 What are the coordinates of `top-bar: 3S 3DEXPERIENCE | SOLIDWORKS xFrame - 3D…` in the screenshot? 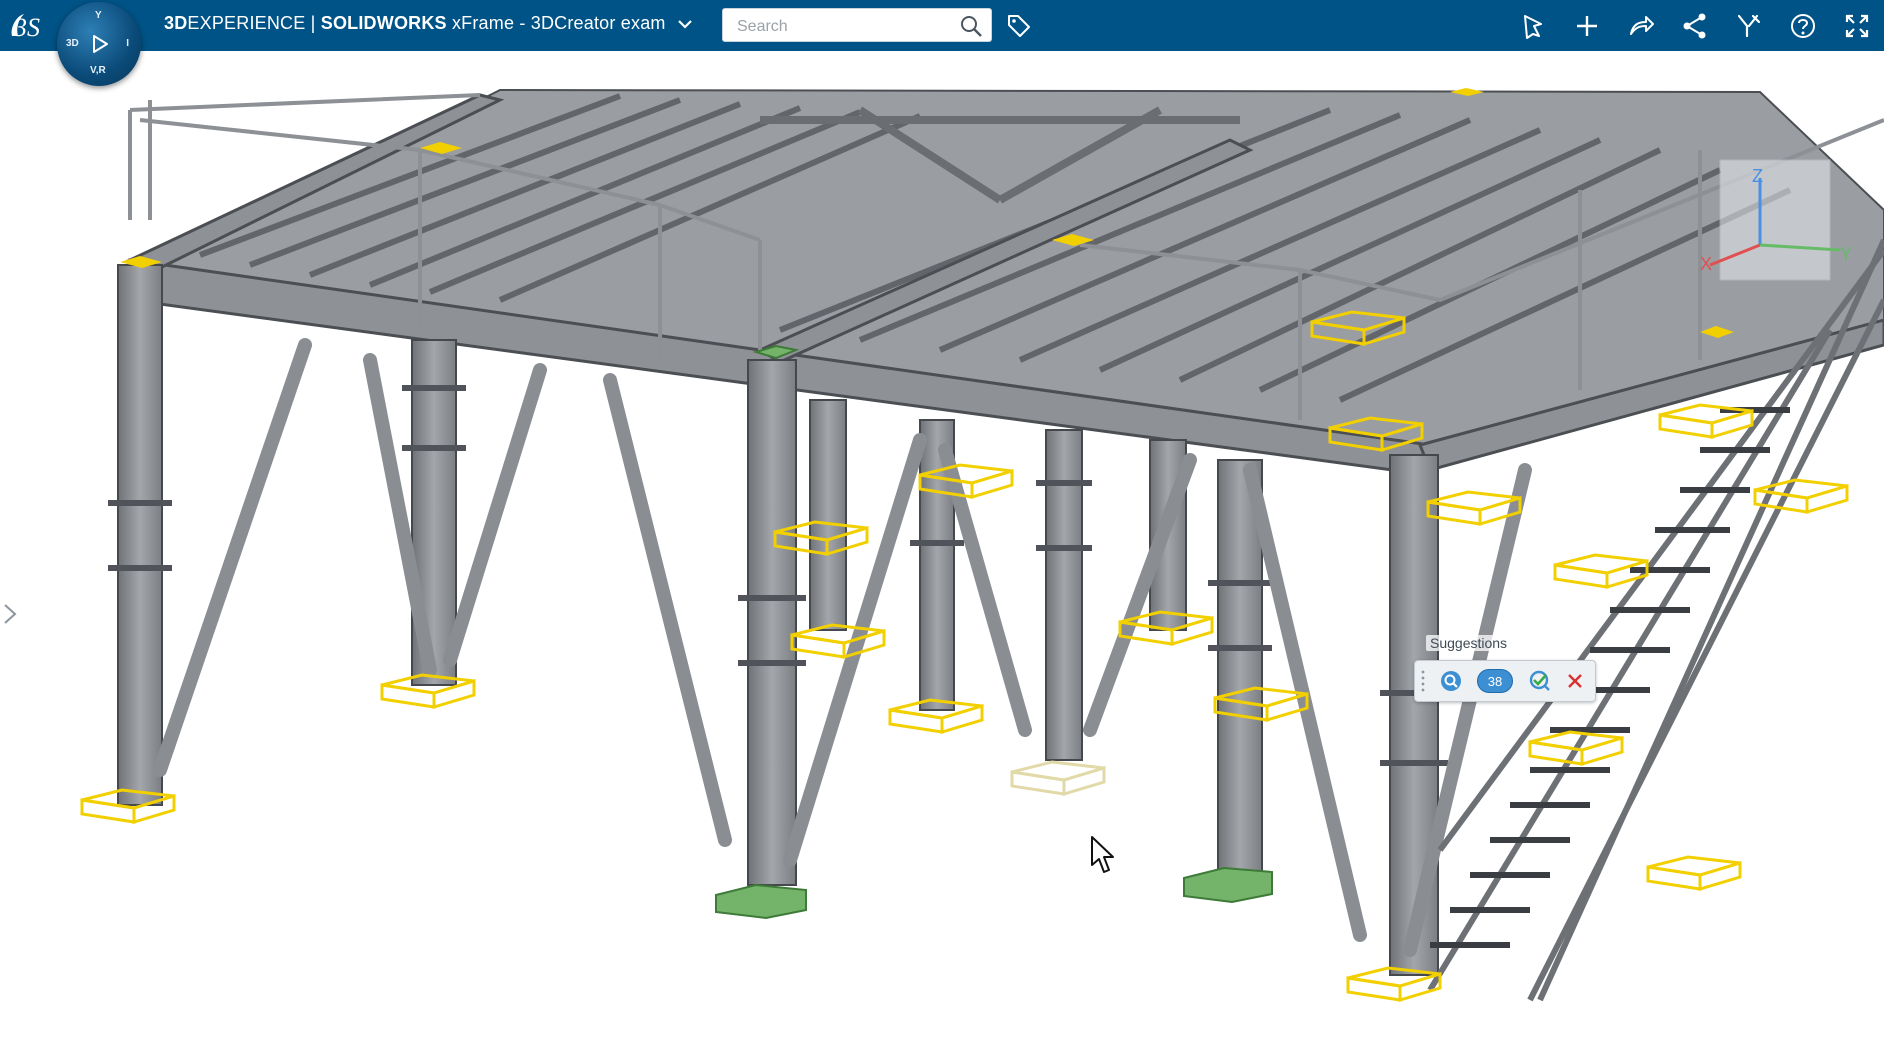 It's located at (942, 25).